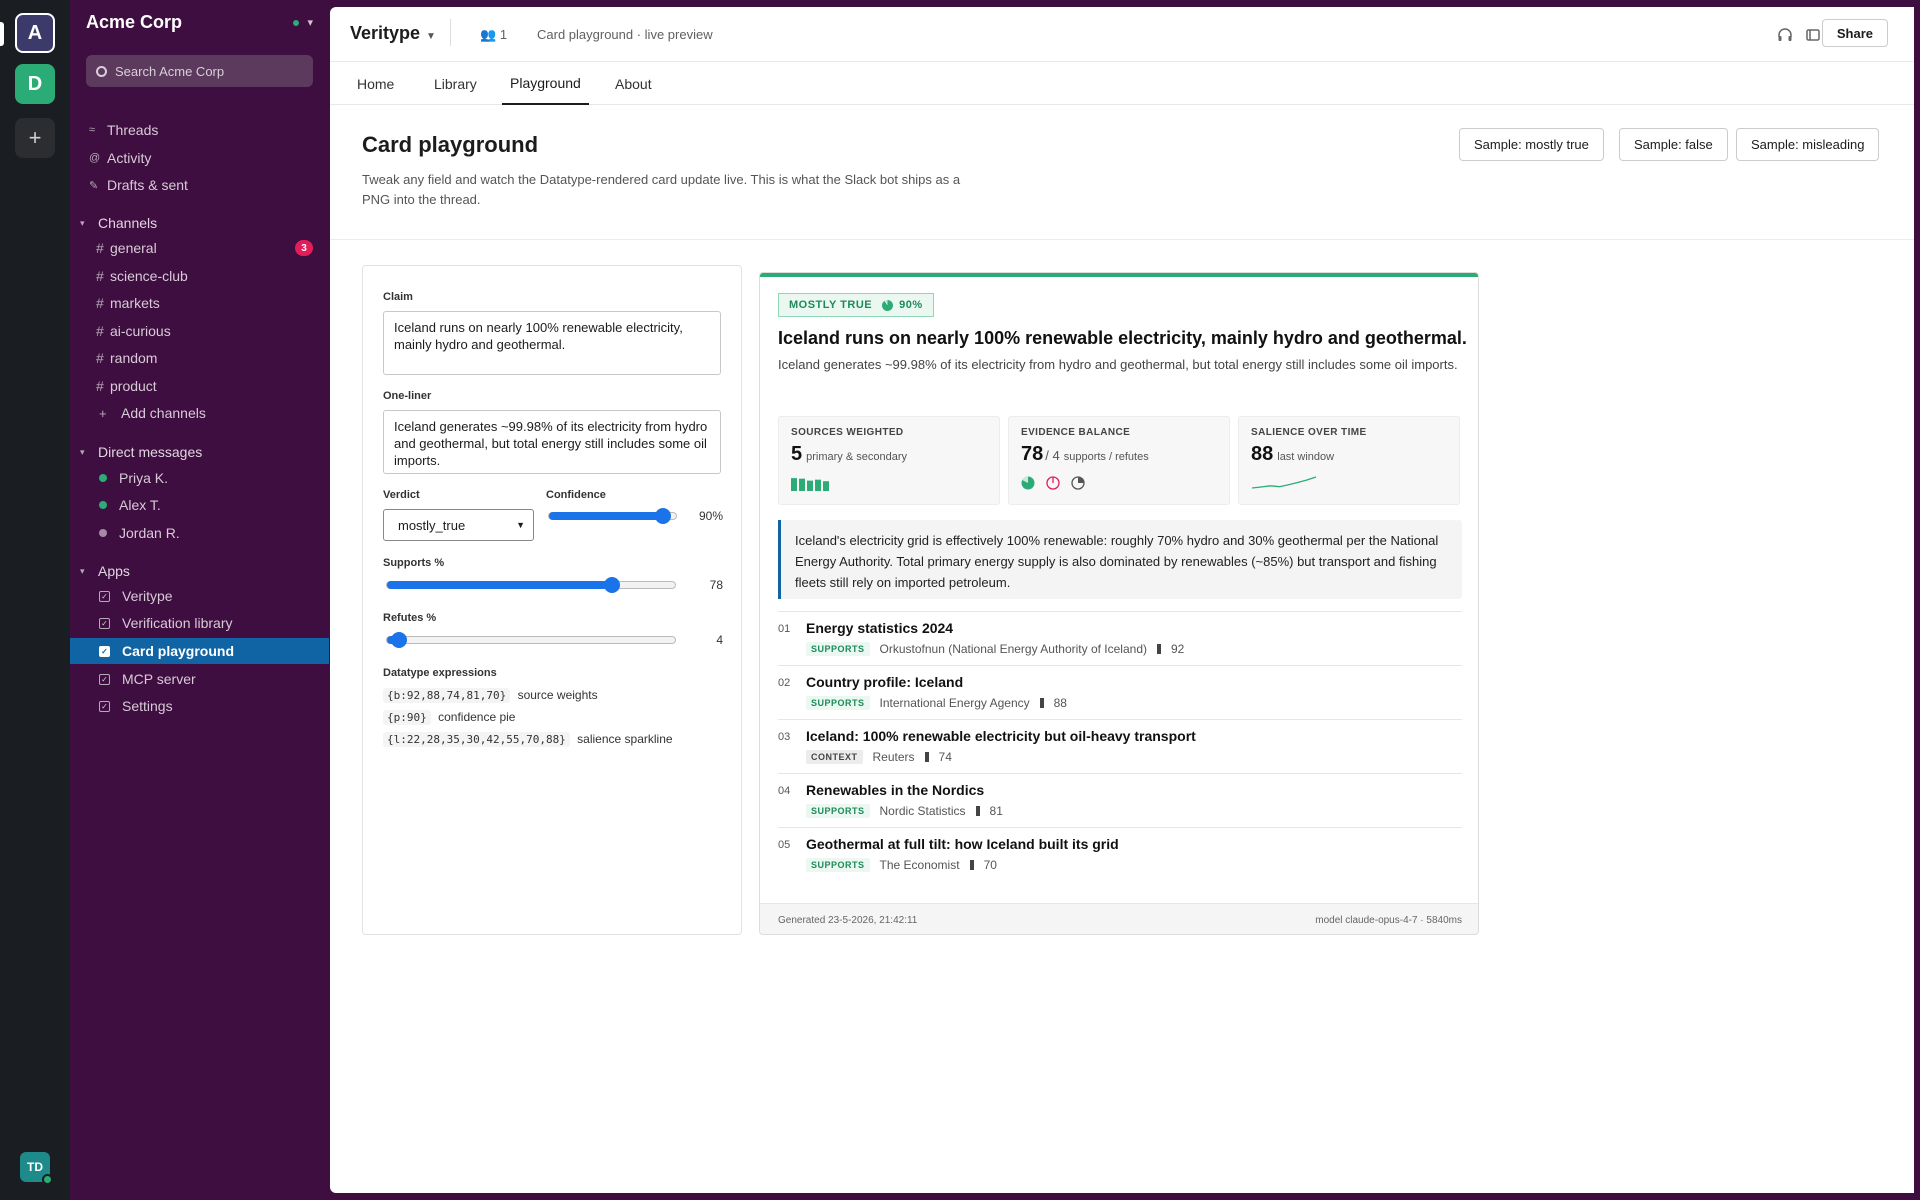  What do you see at coordinates (414, 563) in the screenshot?
I see `supports-label: Supports %` at bounding box center [414, 563].